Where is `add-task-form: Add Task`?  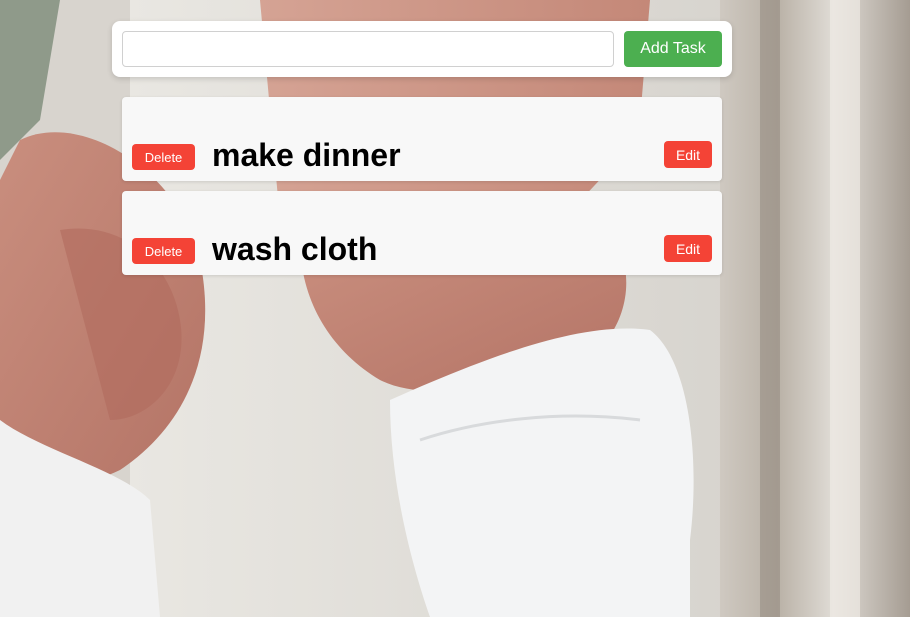 add-task-form: Add Task is located at coordinates (422, 49).